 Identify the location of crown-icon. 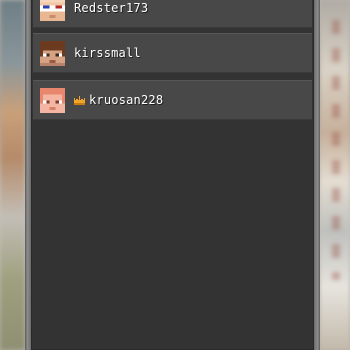
(79, 100).